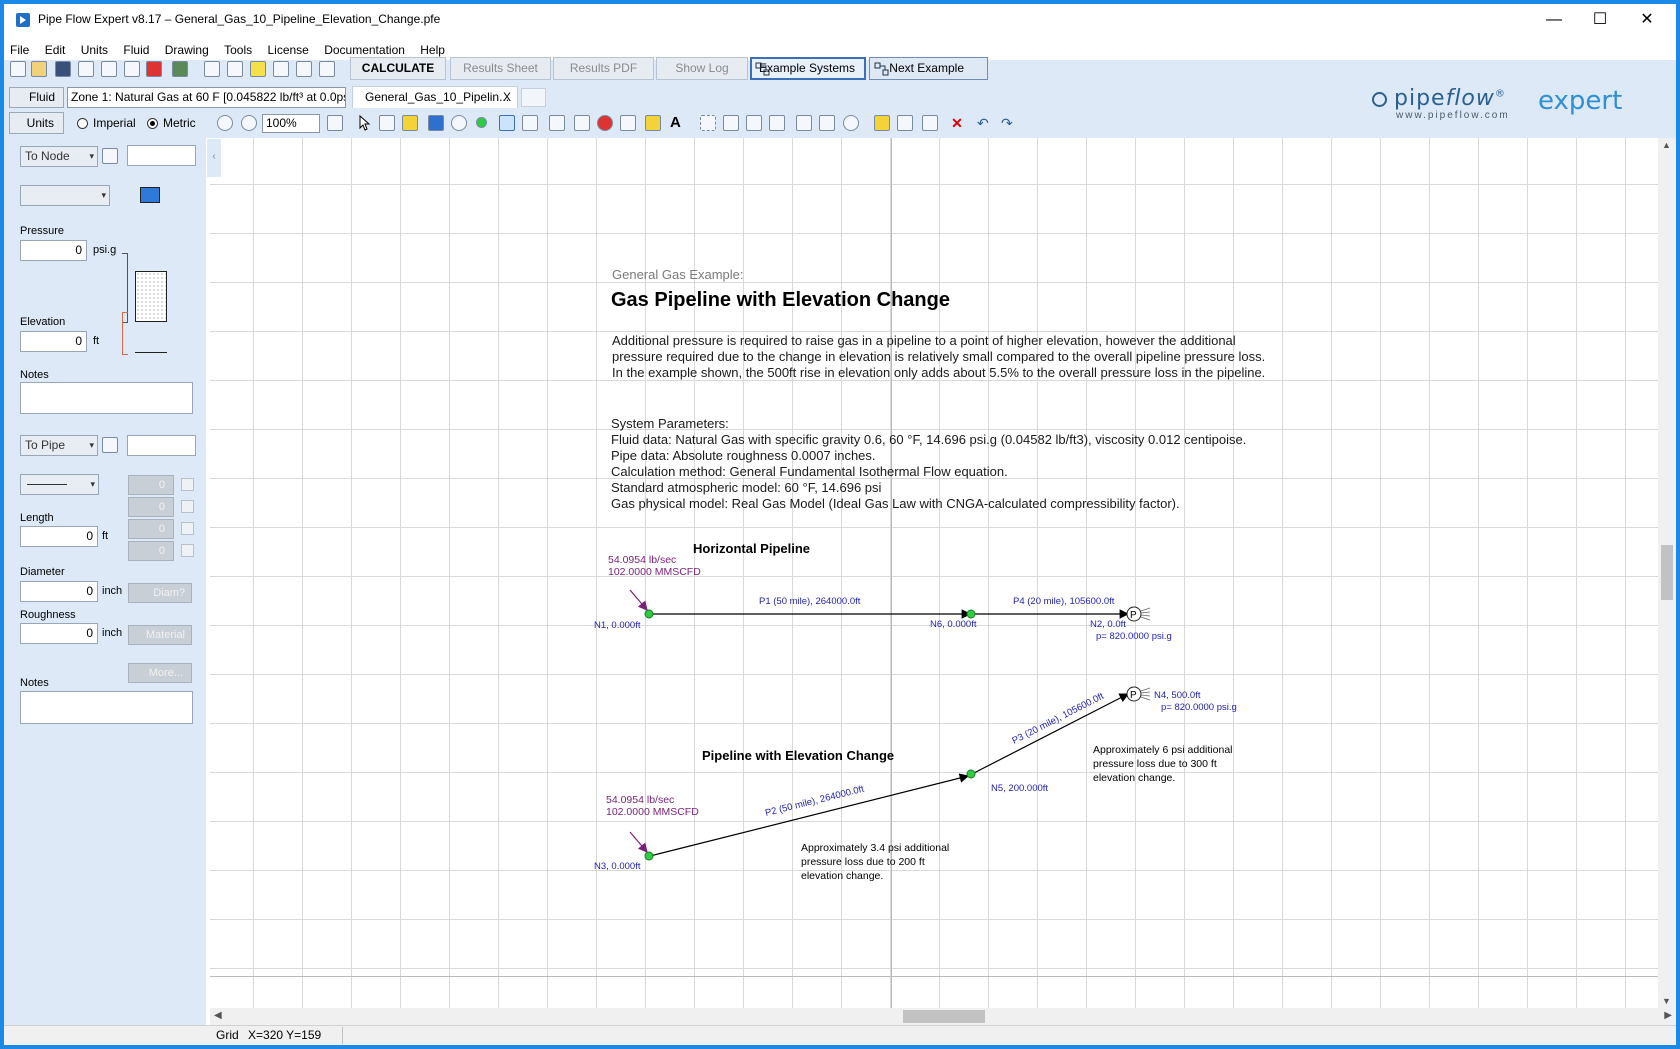 This screenshot has height=1049, width=1680. I want to click on inflow-arrow-bottom, so click(638, 842).